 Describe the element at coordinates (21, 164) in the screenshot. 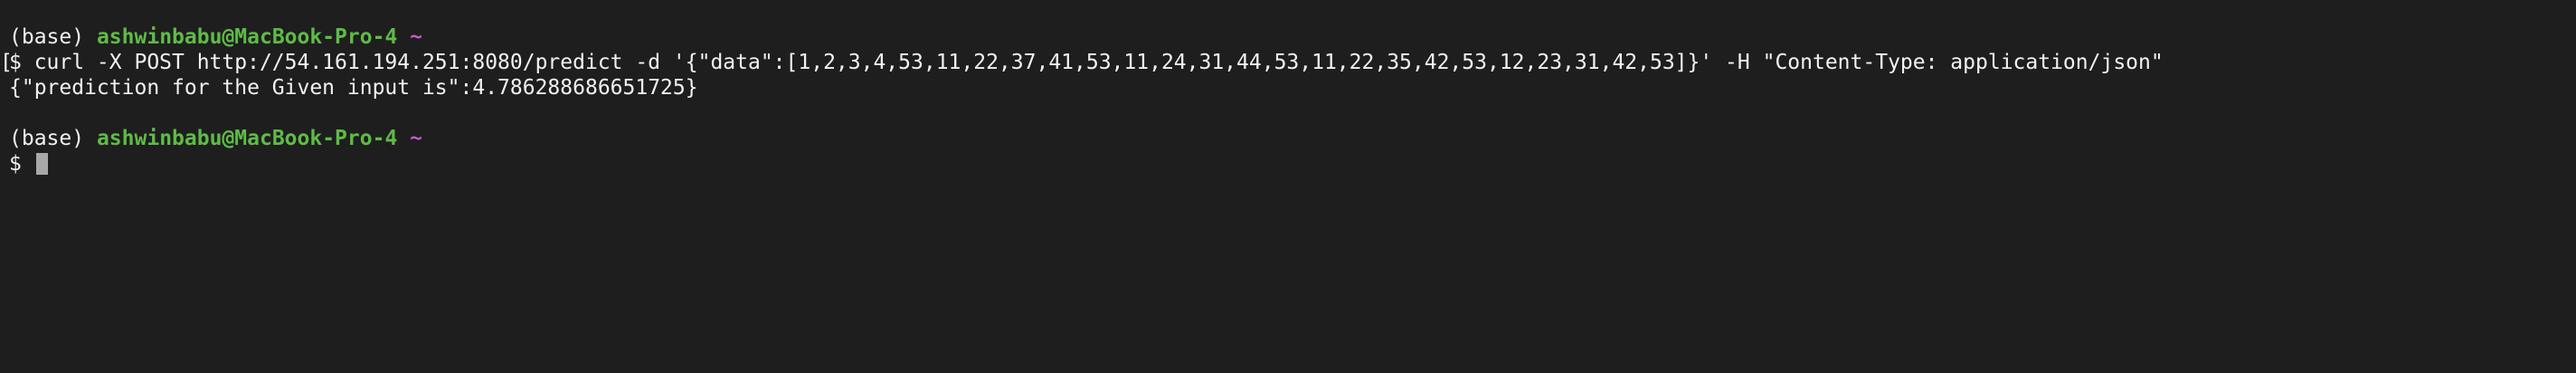

I see `input-prompt-symbol: $` at that location.